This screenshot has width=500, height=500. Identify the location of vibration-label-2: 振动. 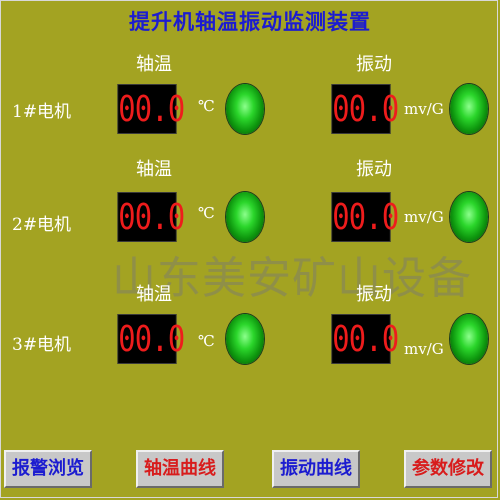
(374, 169).